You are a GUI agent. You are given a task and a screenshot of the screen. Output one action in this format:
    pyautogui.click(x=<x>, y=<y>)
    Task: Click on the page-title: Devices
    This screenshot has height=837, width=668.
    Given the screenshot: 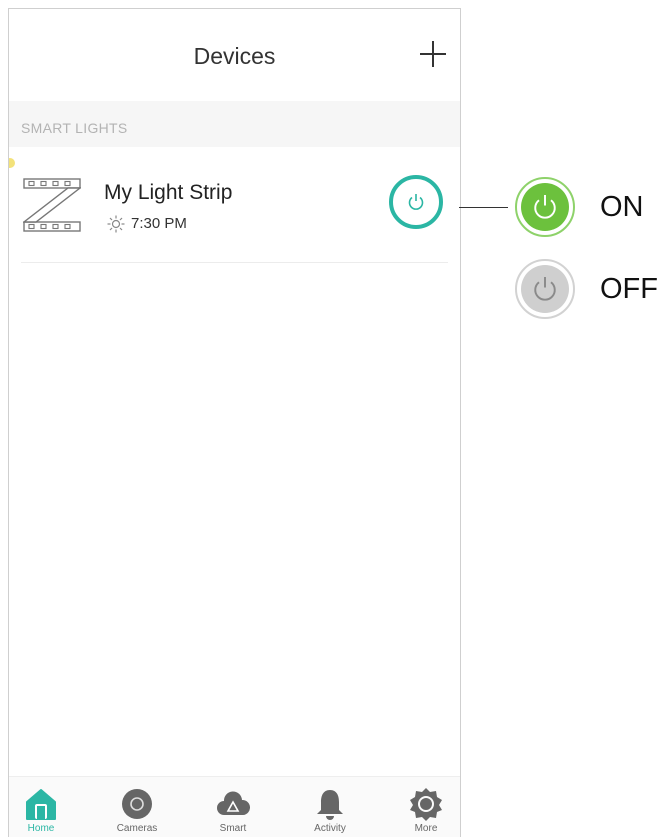 What is the action you would take?
    pyautogui.click(x=234, y=56)
    